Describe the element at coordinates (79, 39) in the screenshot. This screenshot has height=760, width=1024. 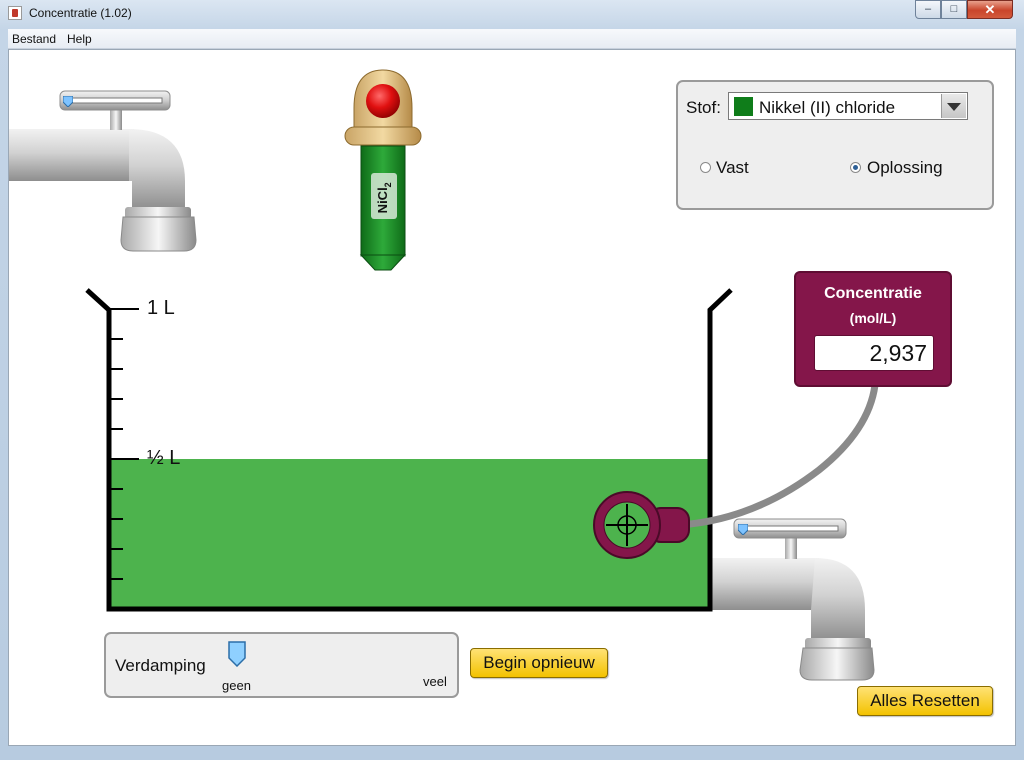
I see `menu-help: Help` at that location.